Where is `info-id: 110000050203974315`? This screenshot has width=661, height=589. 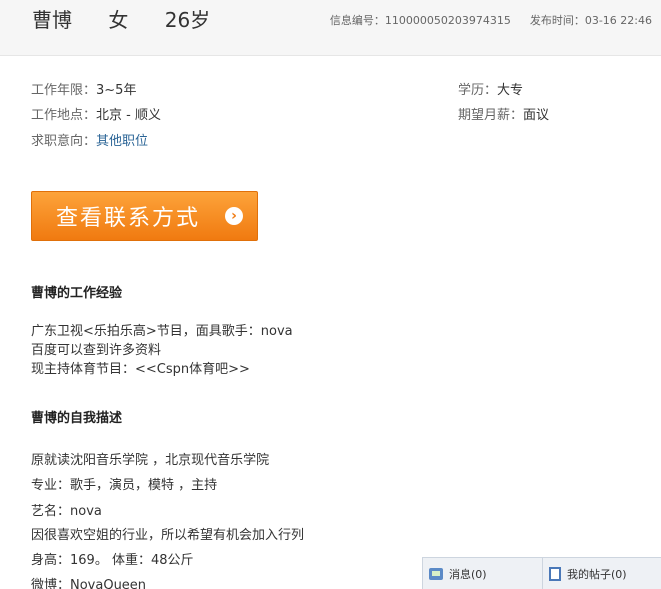
info-id: 110000050203974315 is located at coordinates (447, 20).